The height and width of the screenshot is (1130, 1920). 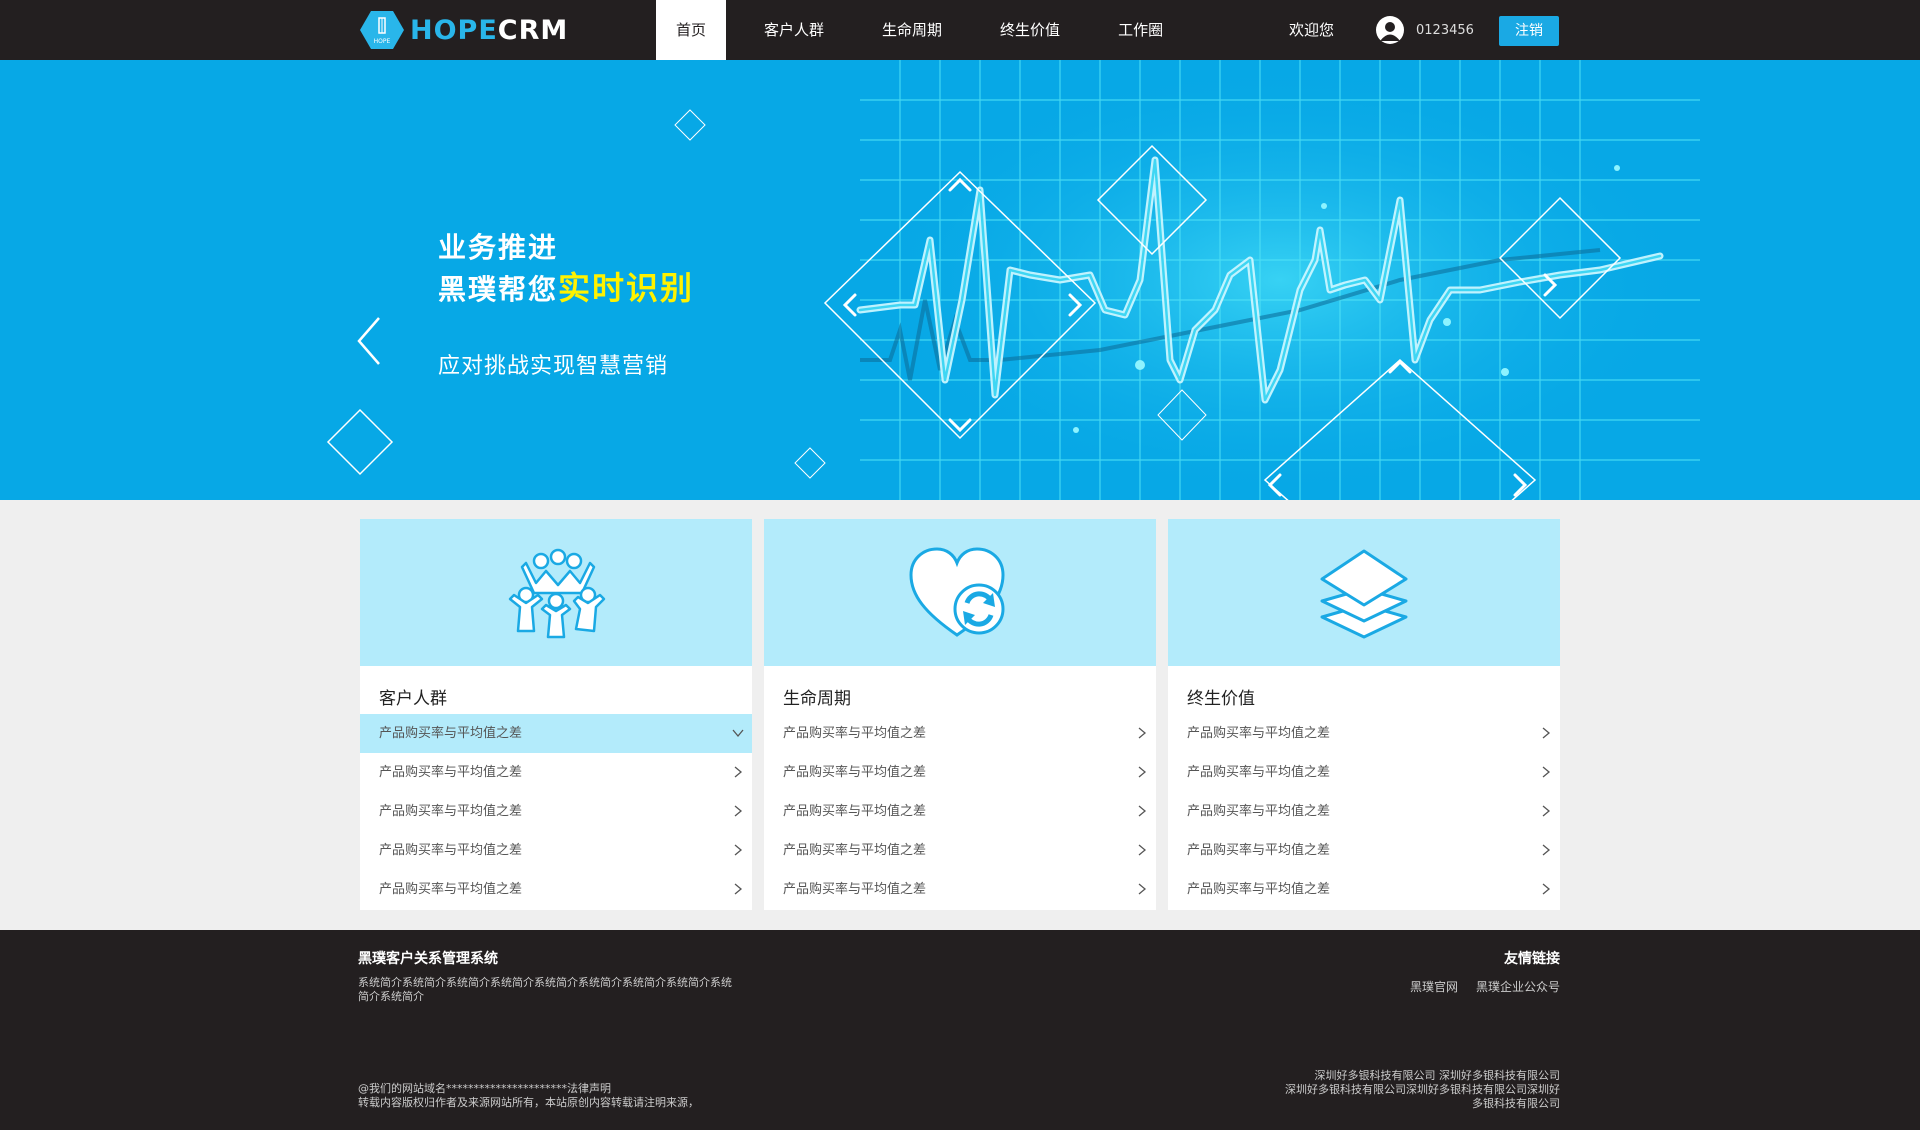 What do you see at coordinates (528, 1102) in the screenshot?
I see `footer-copyright-line-2: 转载内容版权归作者及来源网站所有，本站原创内容转载请注明来源，` at bounding box center [528, 1102].